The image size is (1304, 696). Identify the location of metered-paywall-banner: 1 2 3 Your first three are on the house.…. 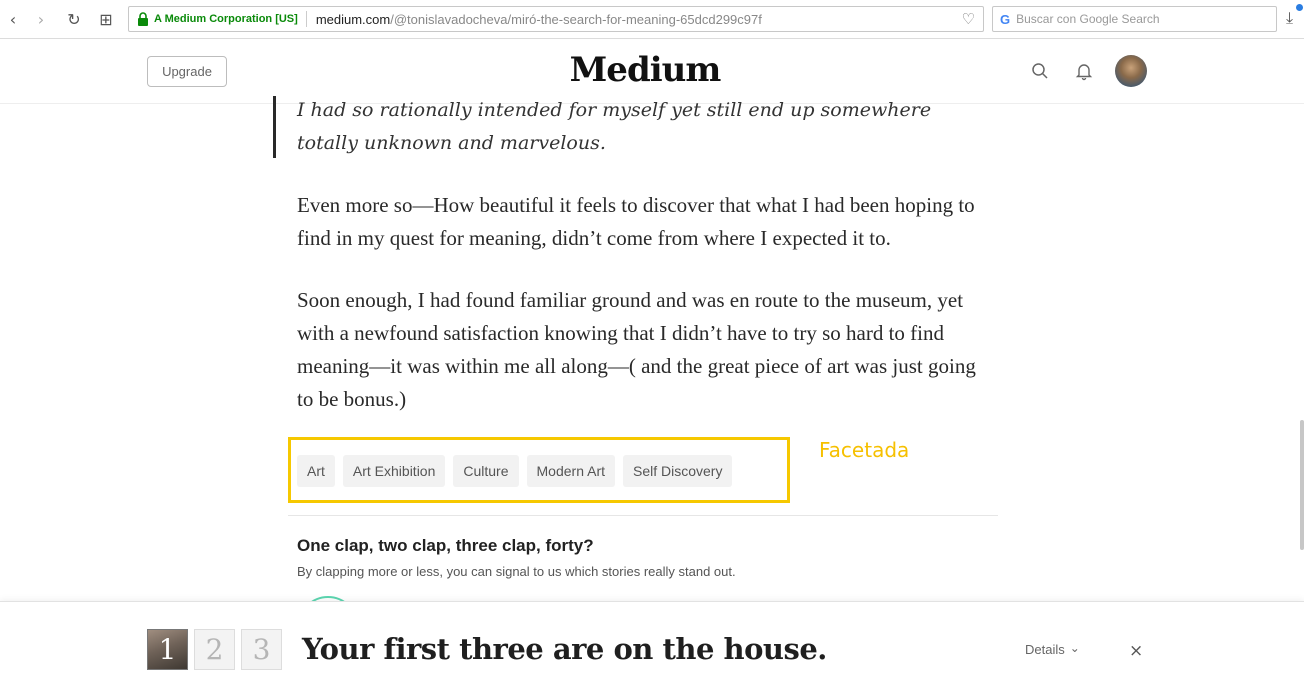
(652, 648).